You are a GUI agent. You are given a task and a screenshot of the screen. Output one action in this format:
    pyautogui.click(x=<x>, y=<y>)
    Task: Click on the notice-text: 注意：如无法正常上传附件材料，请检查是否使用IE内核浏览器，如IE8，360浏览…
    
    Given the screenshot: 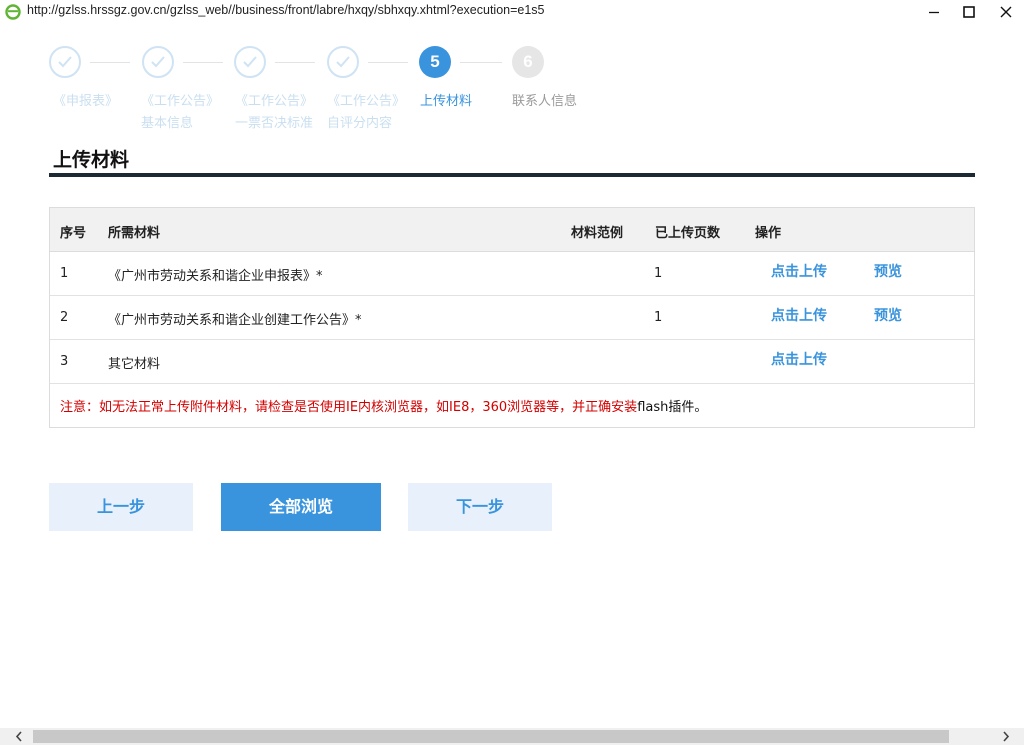 What is the action you would take?
    pyautogui.click(x=349, y=407)
    